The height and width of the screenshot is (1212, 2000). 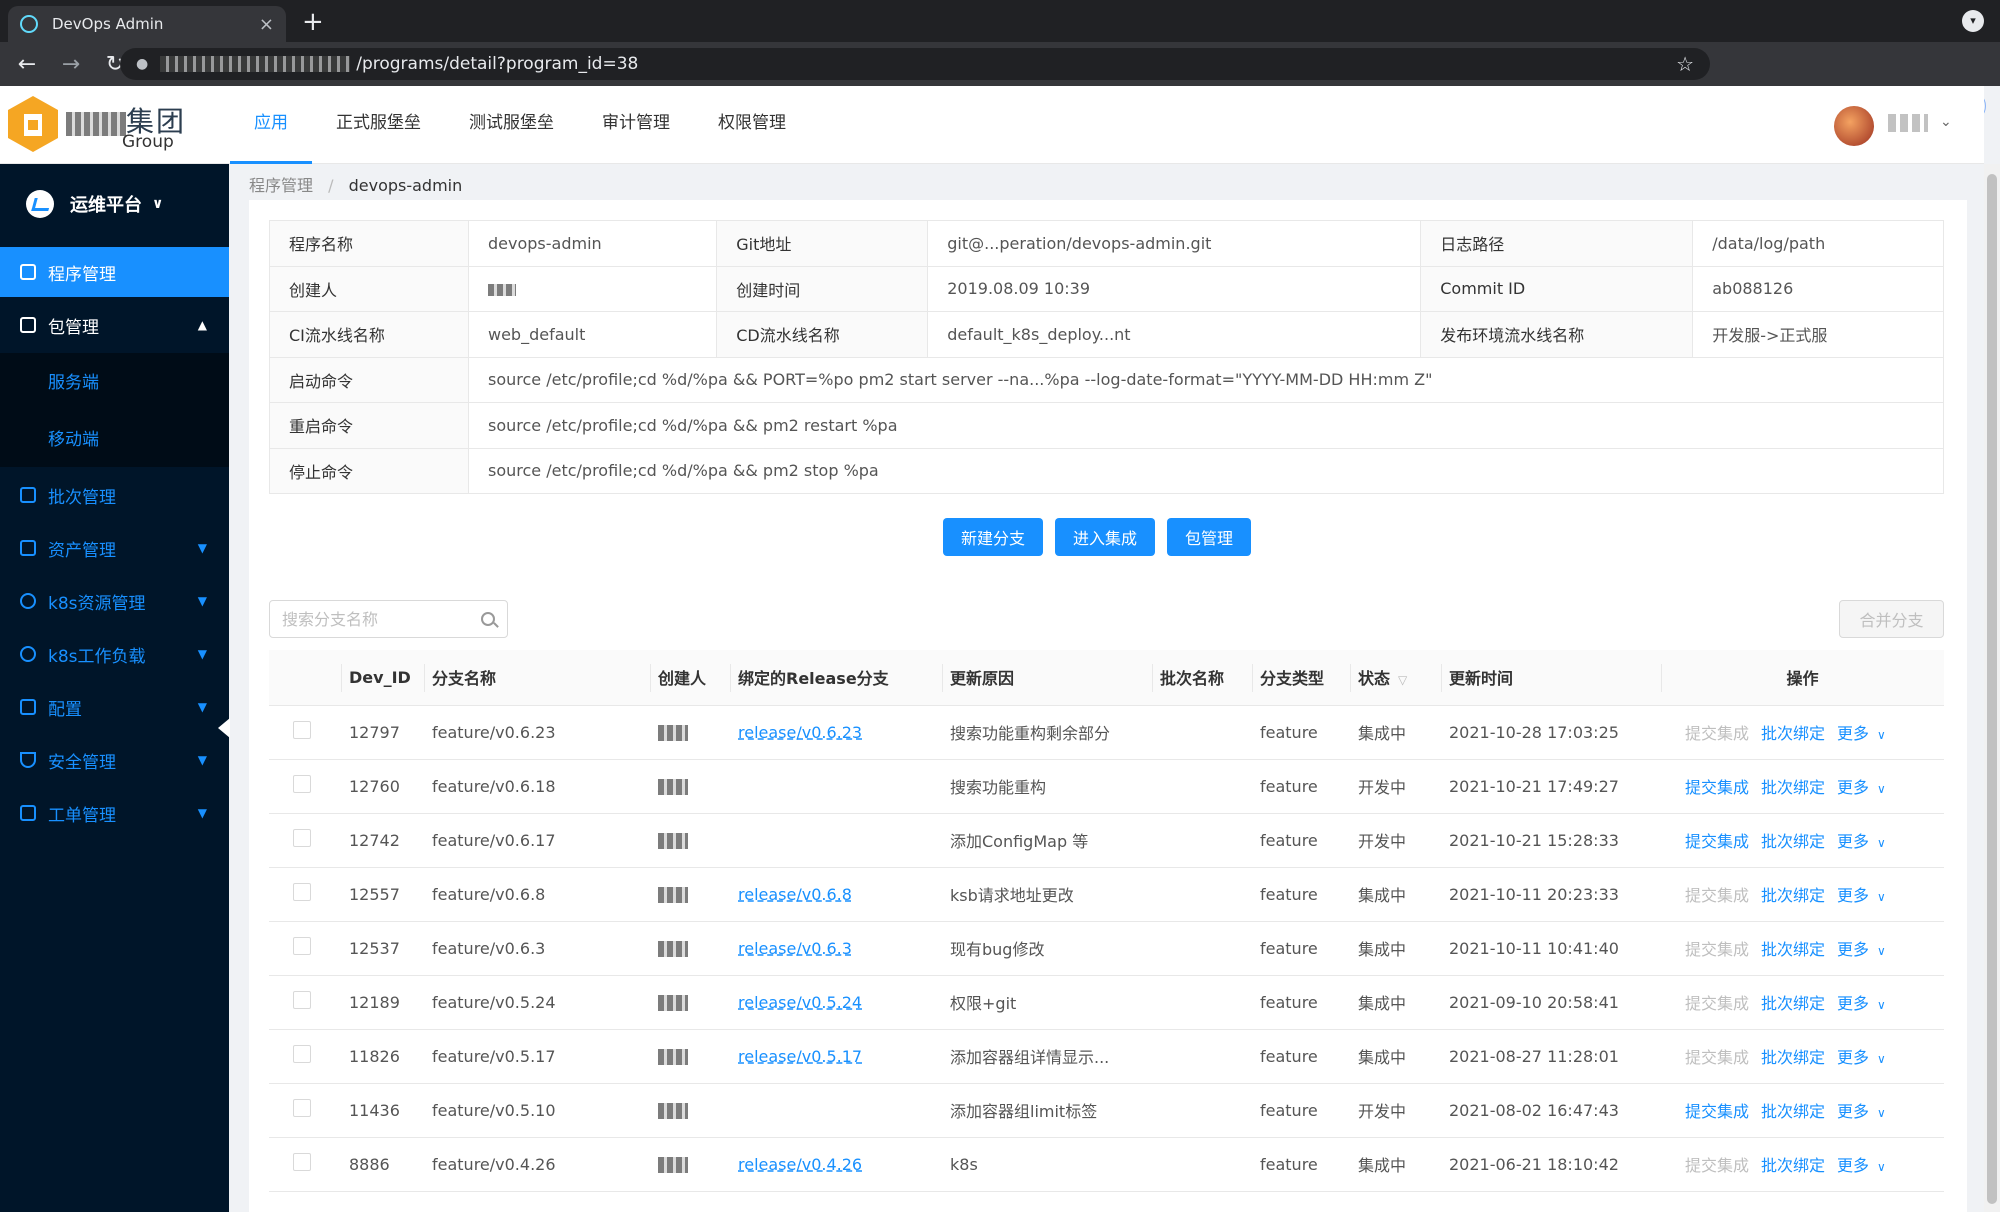 I want to click on back-icon: ←, so click(x=27, y=64).